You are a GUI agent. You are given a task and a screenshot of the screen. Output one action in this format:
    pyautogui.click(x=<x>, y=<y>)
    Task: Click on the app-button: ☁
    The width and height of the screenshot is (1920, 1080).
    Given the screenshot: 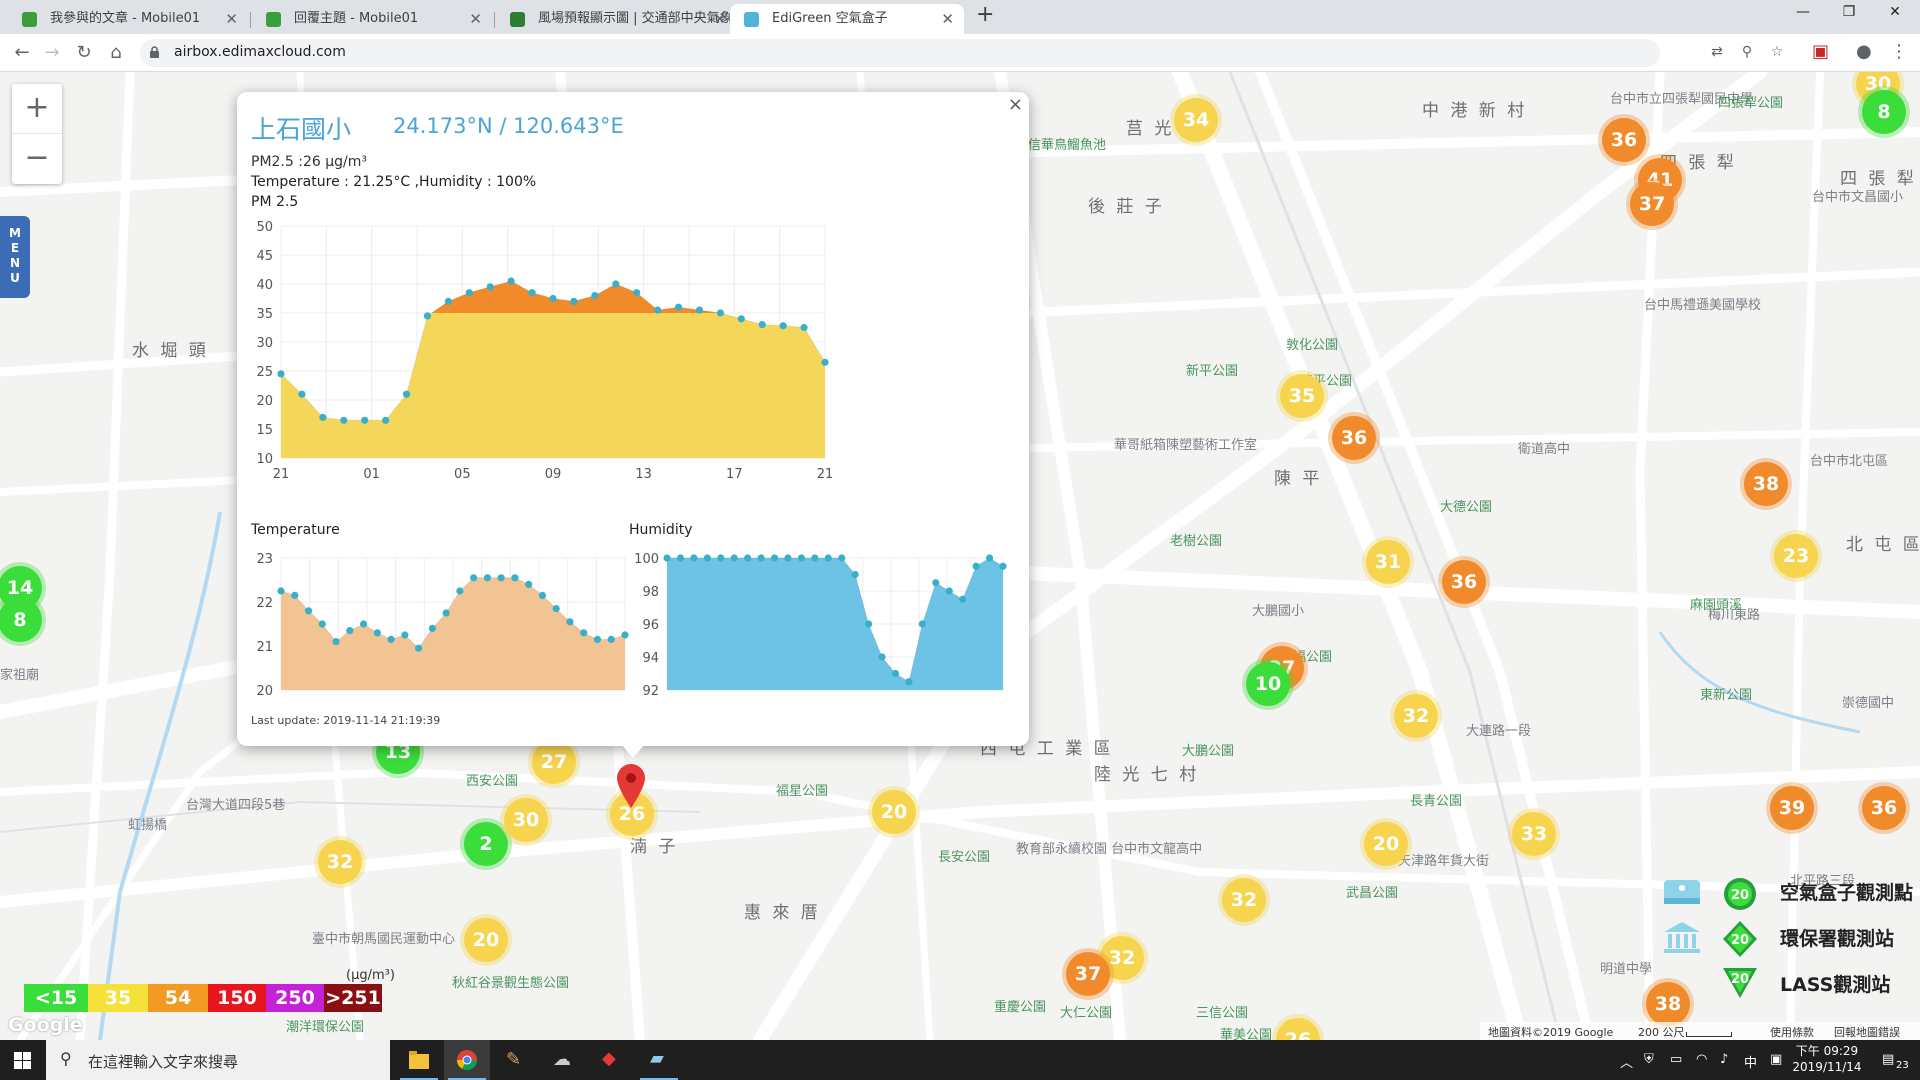 What is the action you would take?
    pyautogui.click(x=563, y=1060)
    